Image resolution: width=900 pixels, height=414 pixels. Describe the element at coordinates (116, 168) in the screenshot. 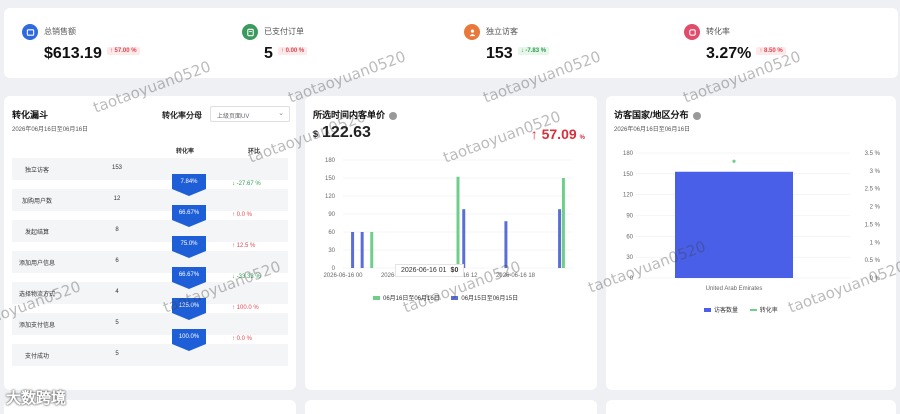

I see `step-value: 153` at that location.